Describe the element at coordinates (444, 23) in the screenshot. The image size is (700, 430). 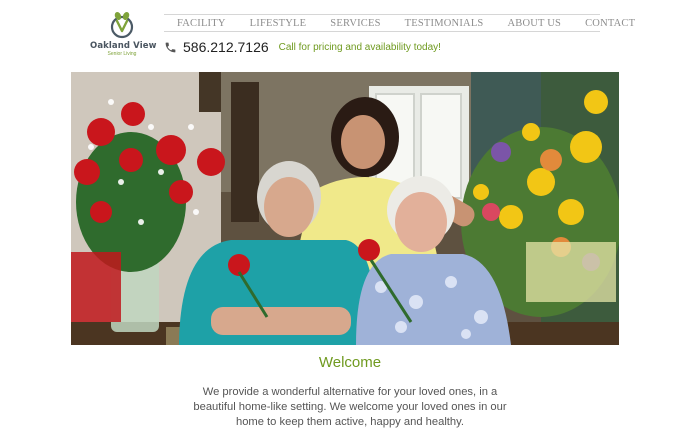
I see `nav-item-testimonials: TESTIMONIALS` at that location.